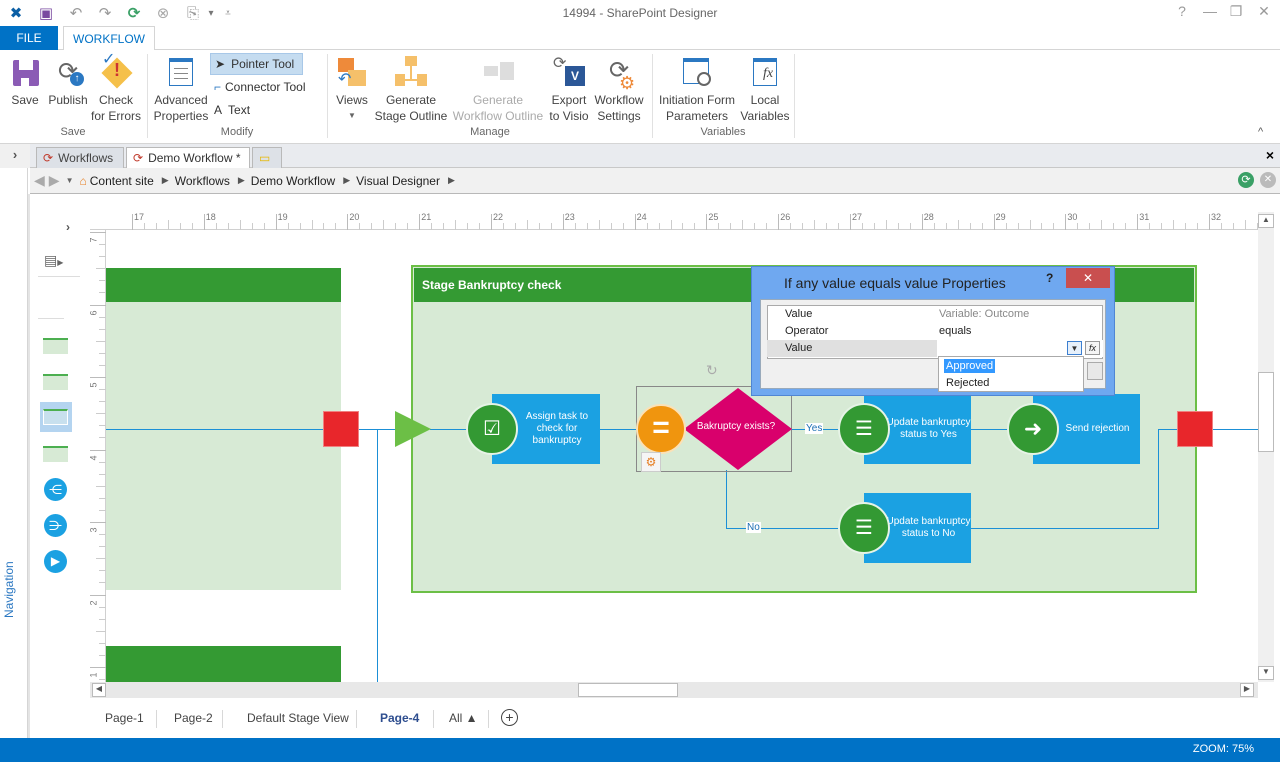 This screenshot has width=1280, height=762. I want to click on divider, so click(222, 719).